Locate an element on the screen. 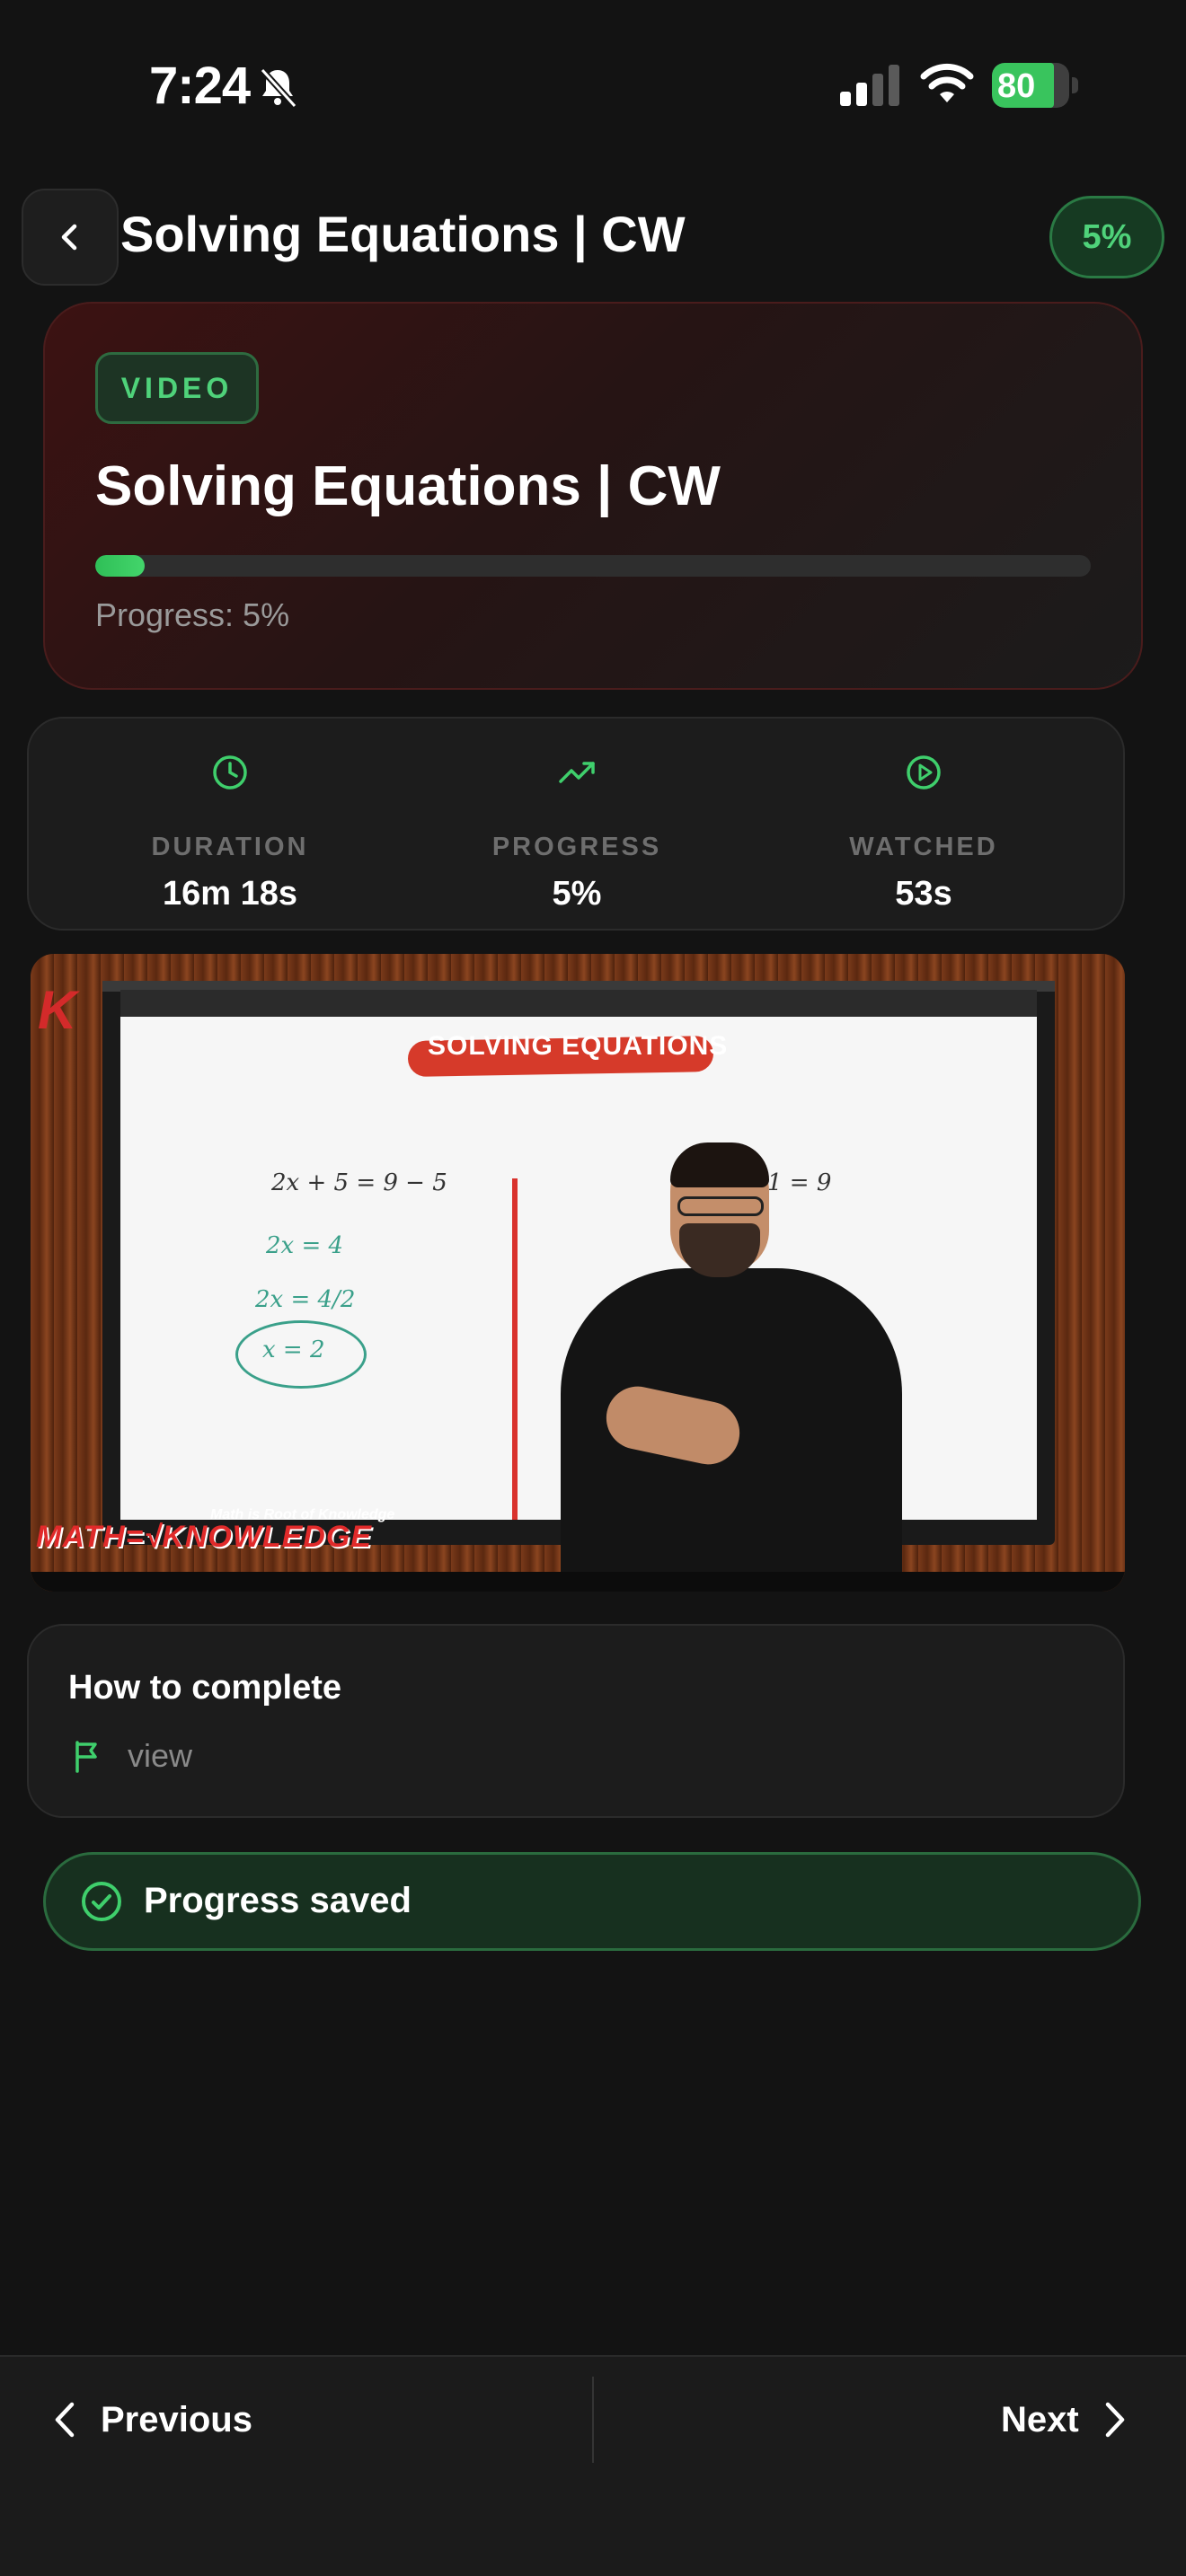 This screenshot has height=2576, width=1186. whiteboard-toolbar is located at coordinates (578, 1003).